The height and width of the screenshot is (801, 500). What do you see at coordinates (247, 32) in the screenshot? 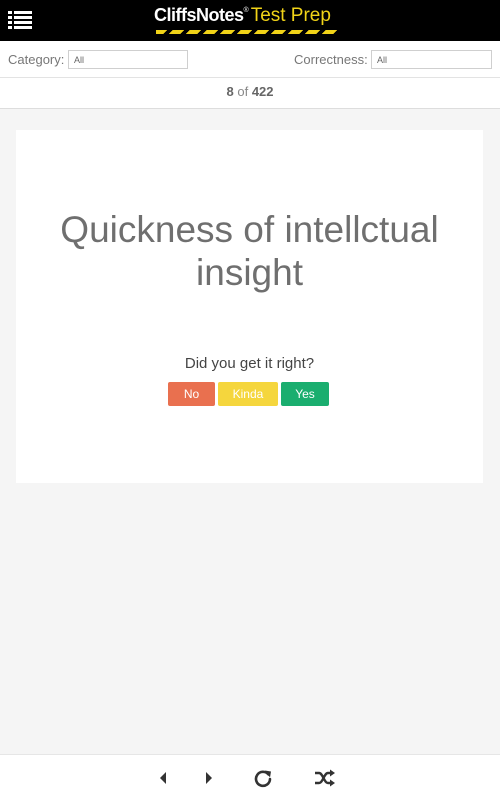
I see `logo-stripe` at bounding box center [247, 32].